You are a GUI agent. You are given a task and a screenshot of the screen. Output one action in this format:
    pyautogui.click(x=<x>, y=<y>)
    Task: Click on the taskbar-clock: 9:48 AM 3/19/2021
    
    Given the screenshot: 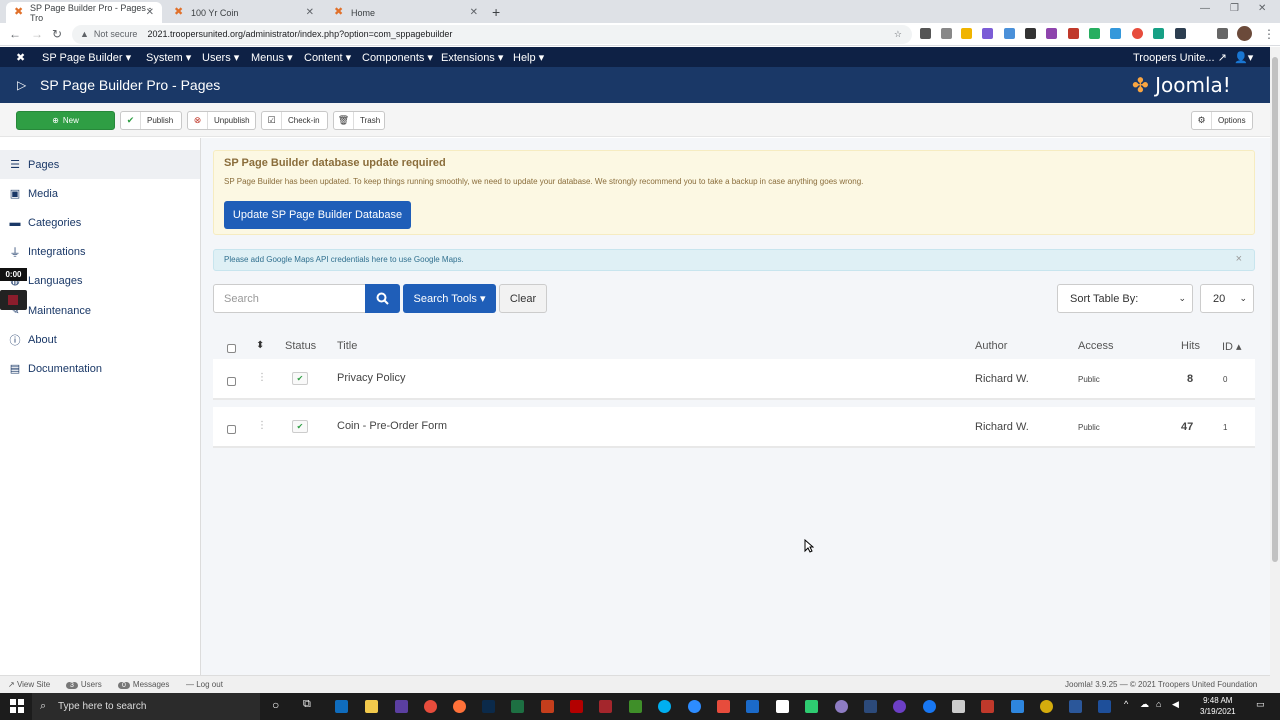 What is the action you would take?
    pyautogui.click(x=1218, y=706)
    